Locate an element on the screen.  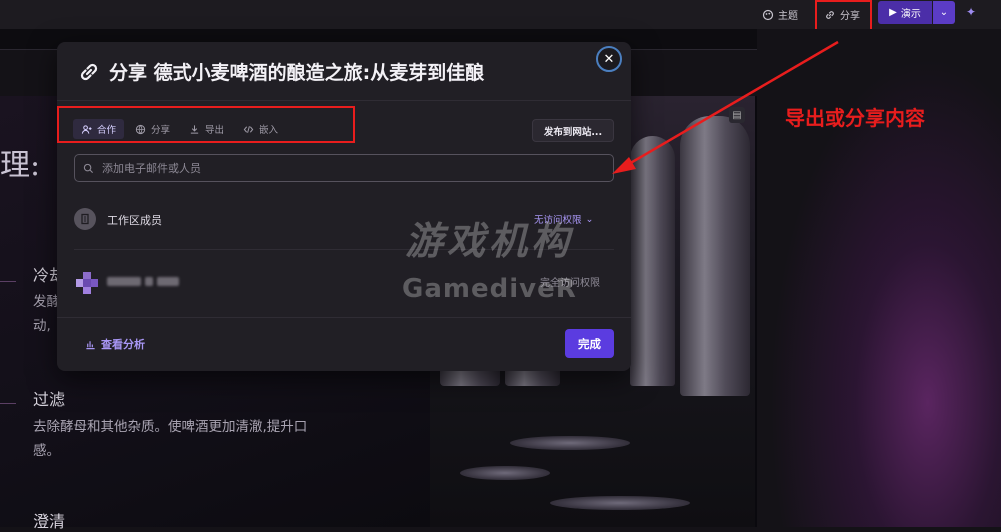
annotation-arrow is located at coordinates (725, 107).